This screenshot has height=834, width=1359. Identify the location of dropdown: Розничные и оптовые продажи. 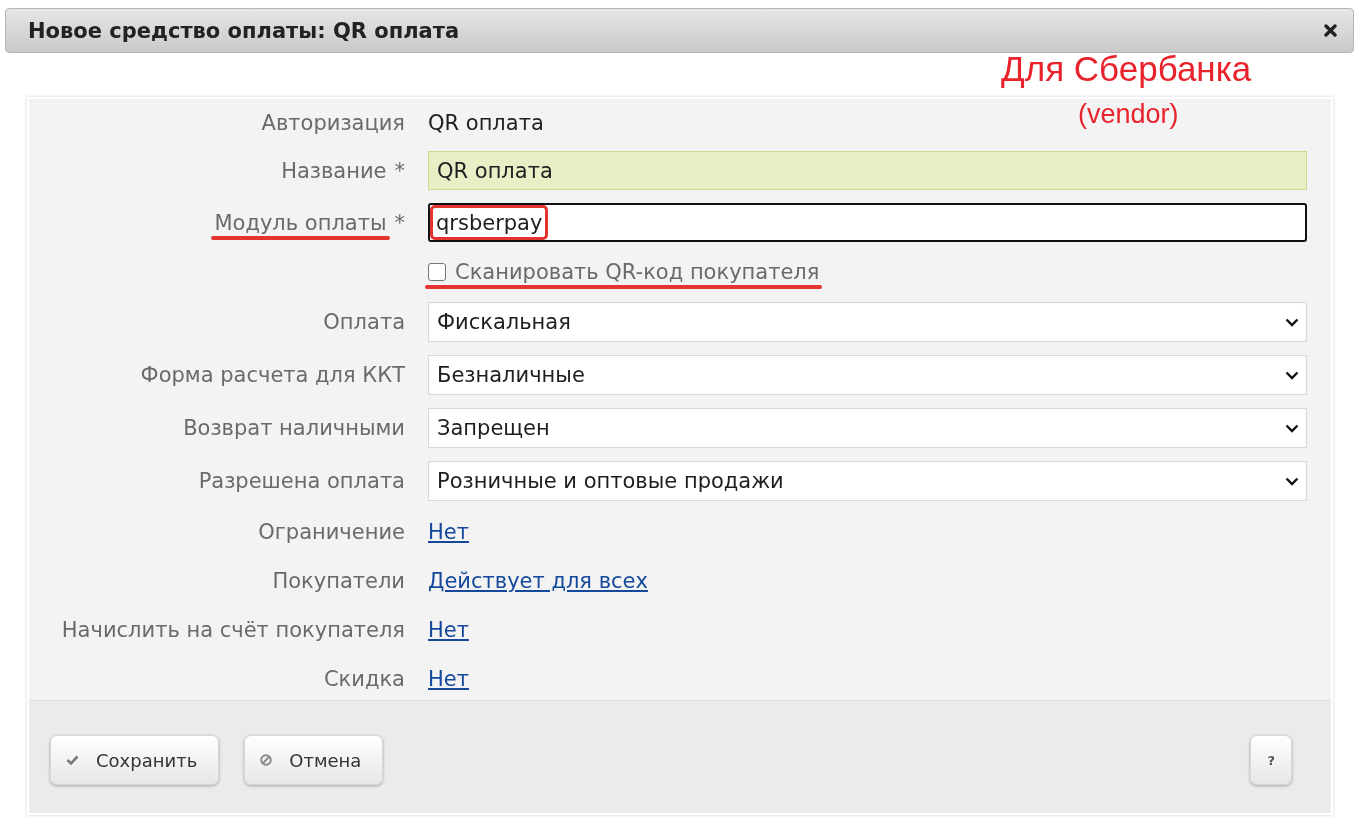
(867, 481).